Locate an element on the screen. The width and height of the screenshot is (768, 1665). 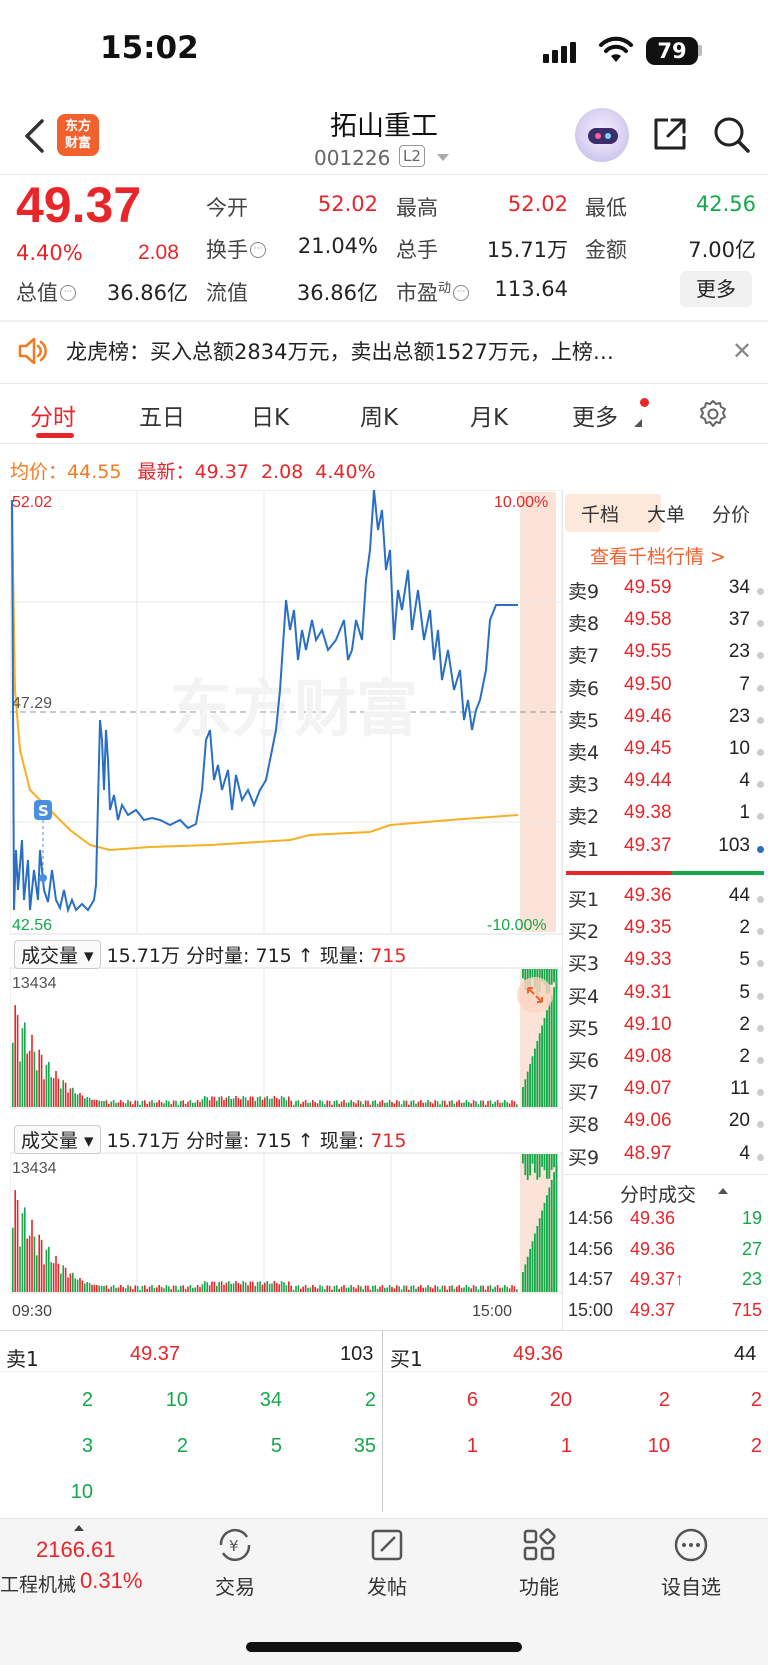
bid-level: 买6 is located at coordinates (584, 1061).